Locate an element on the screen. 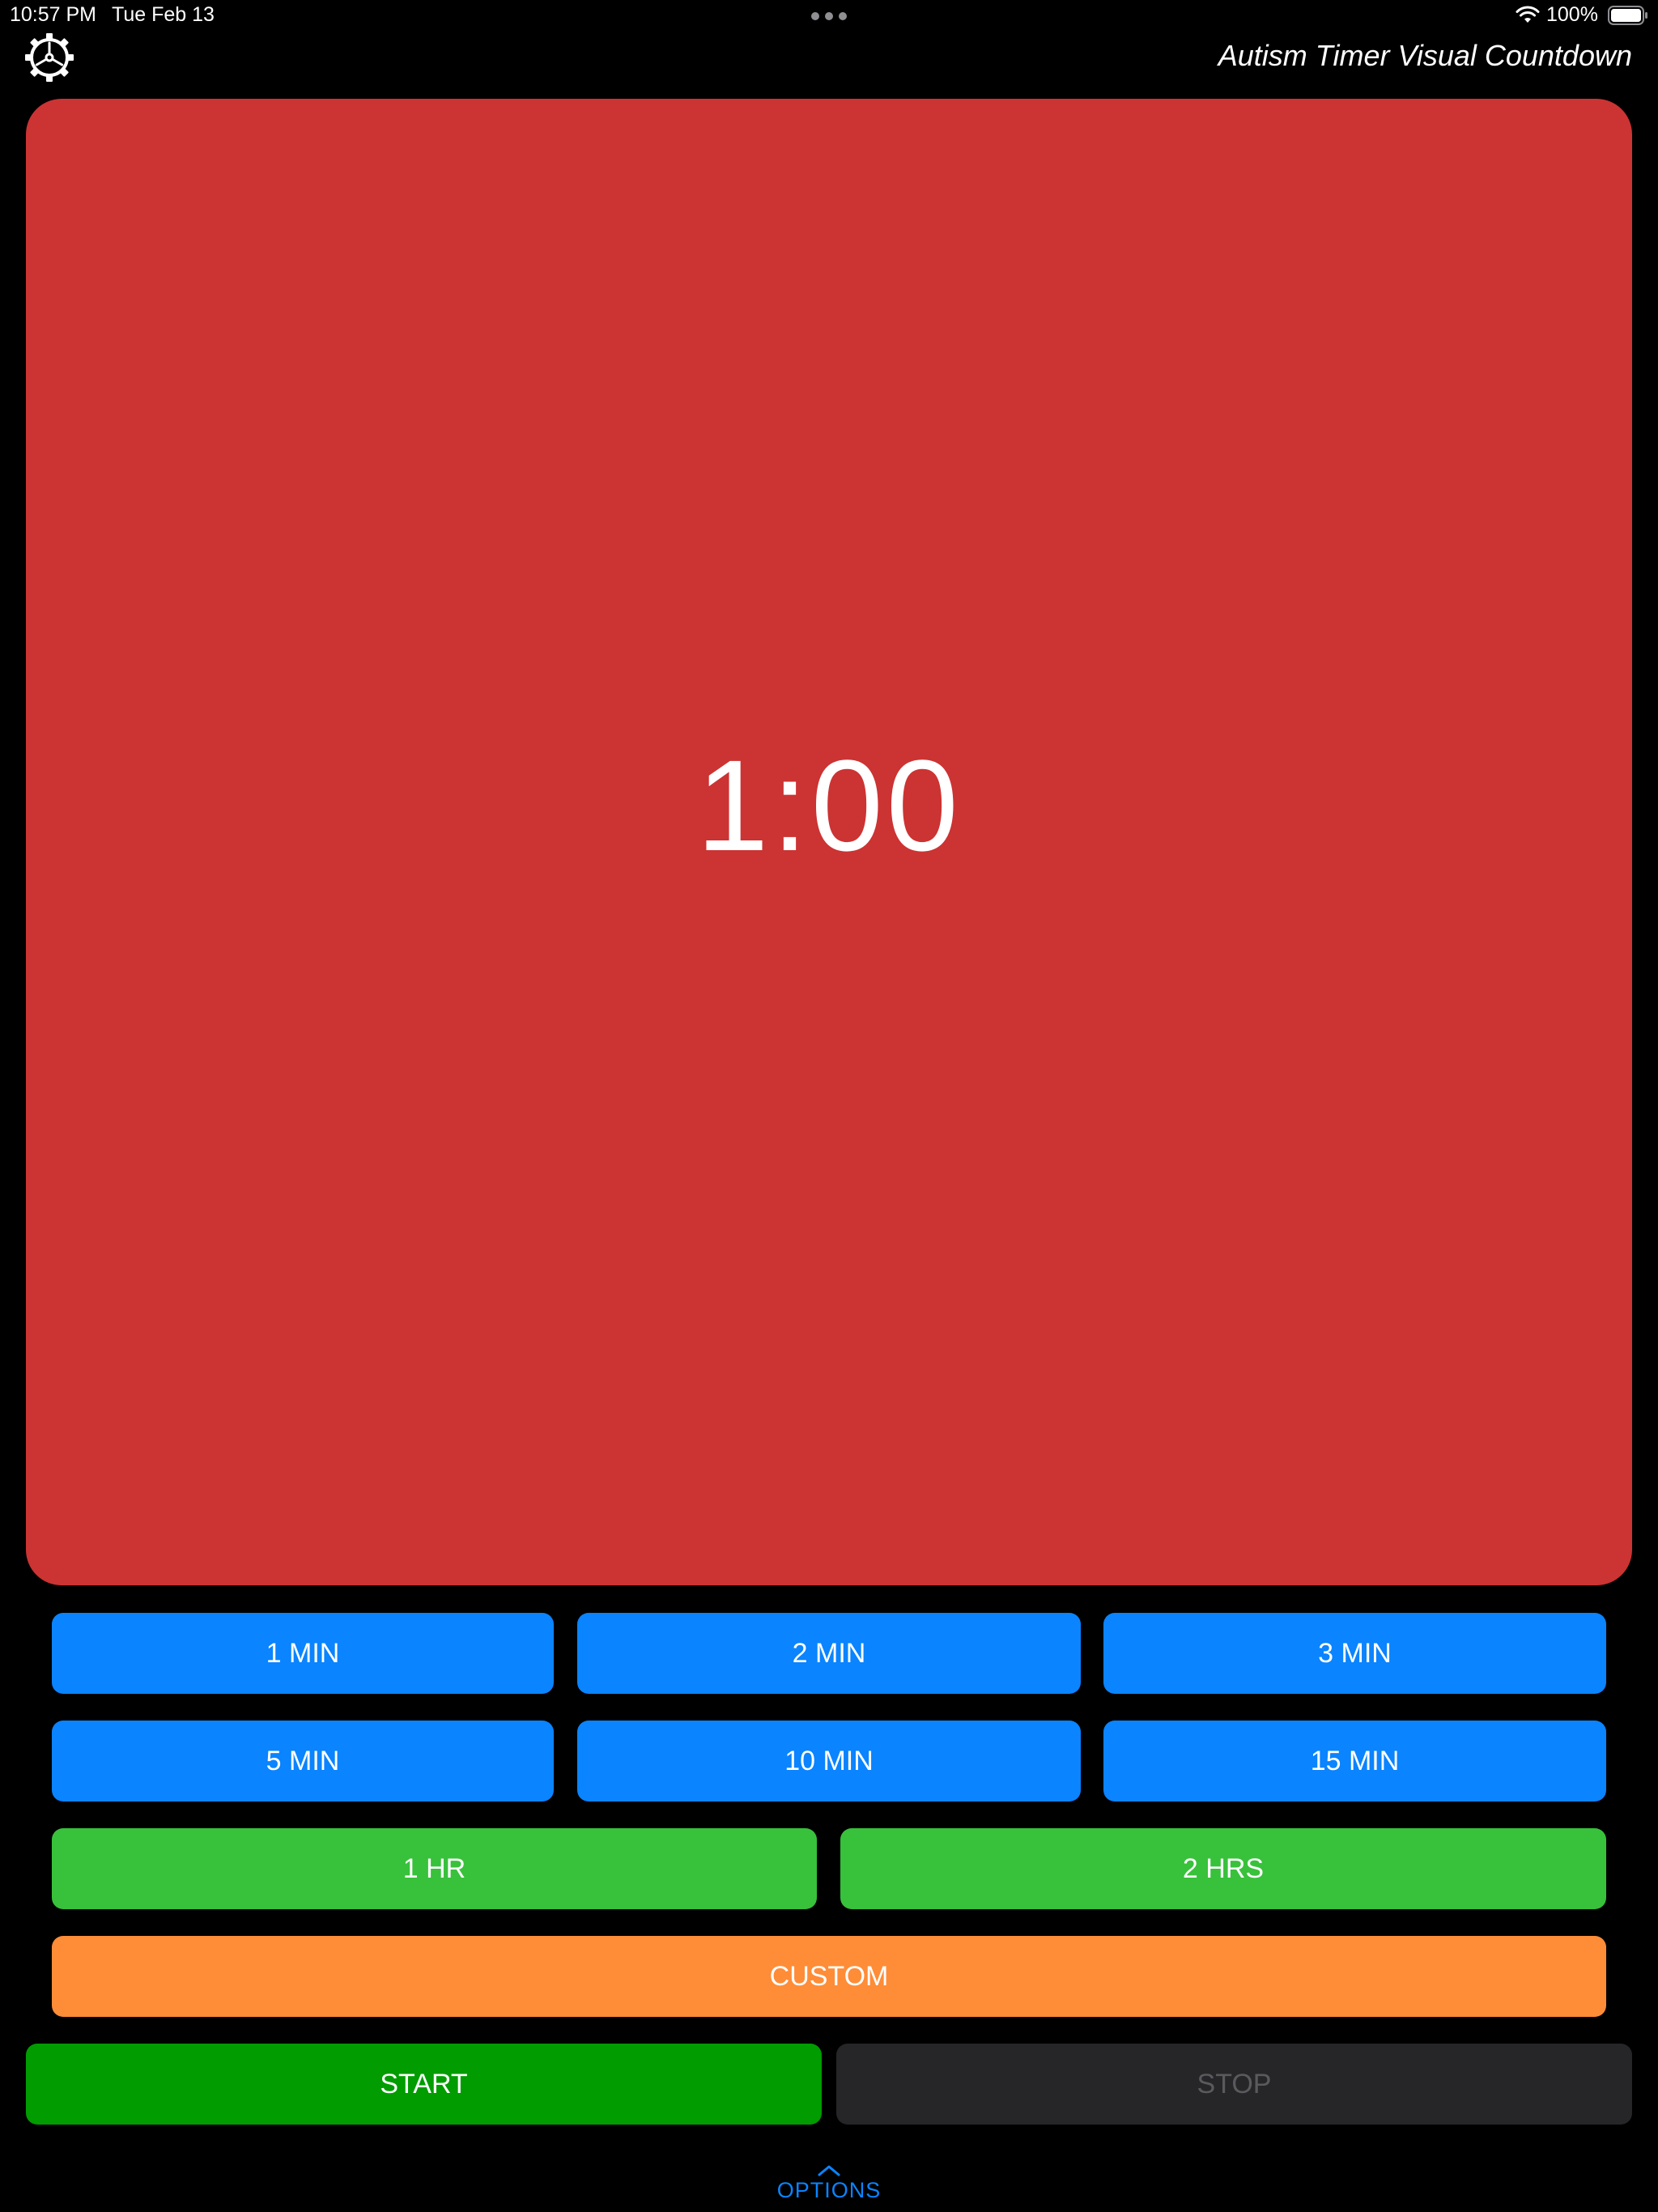  battery-percent: 100% is located at coordinates (1572, 14).